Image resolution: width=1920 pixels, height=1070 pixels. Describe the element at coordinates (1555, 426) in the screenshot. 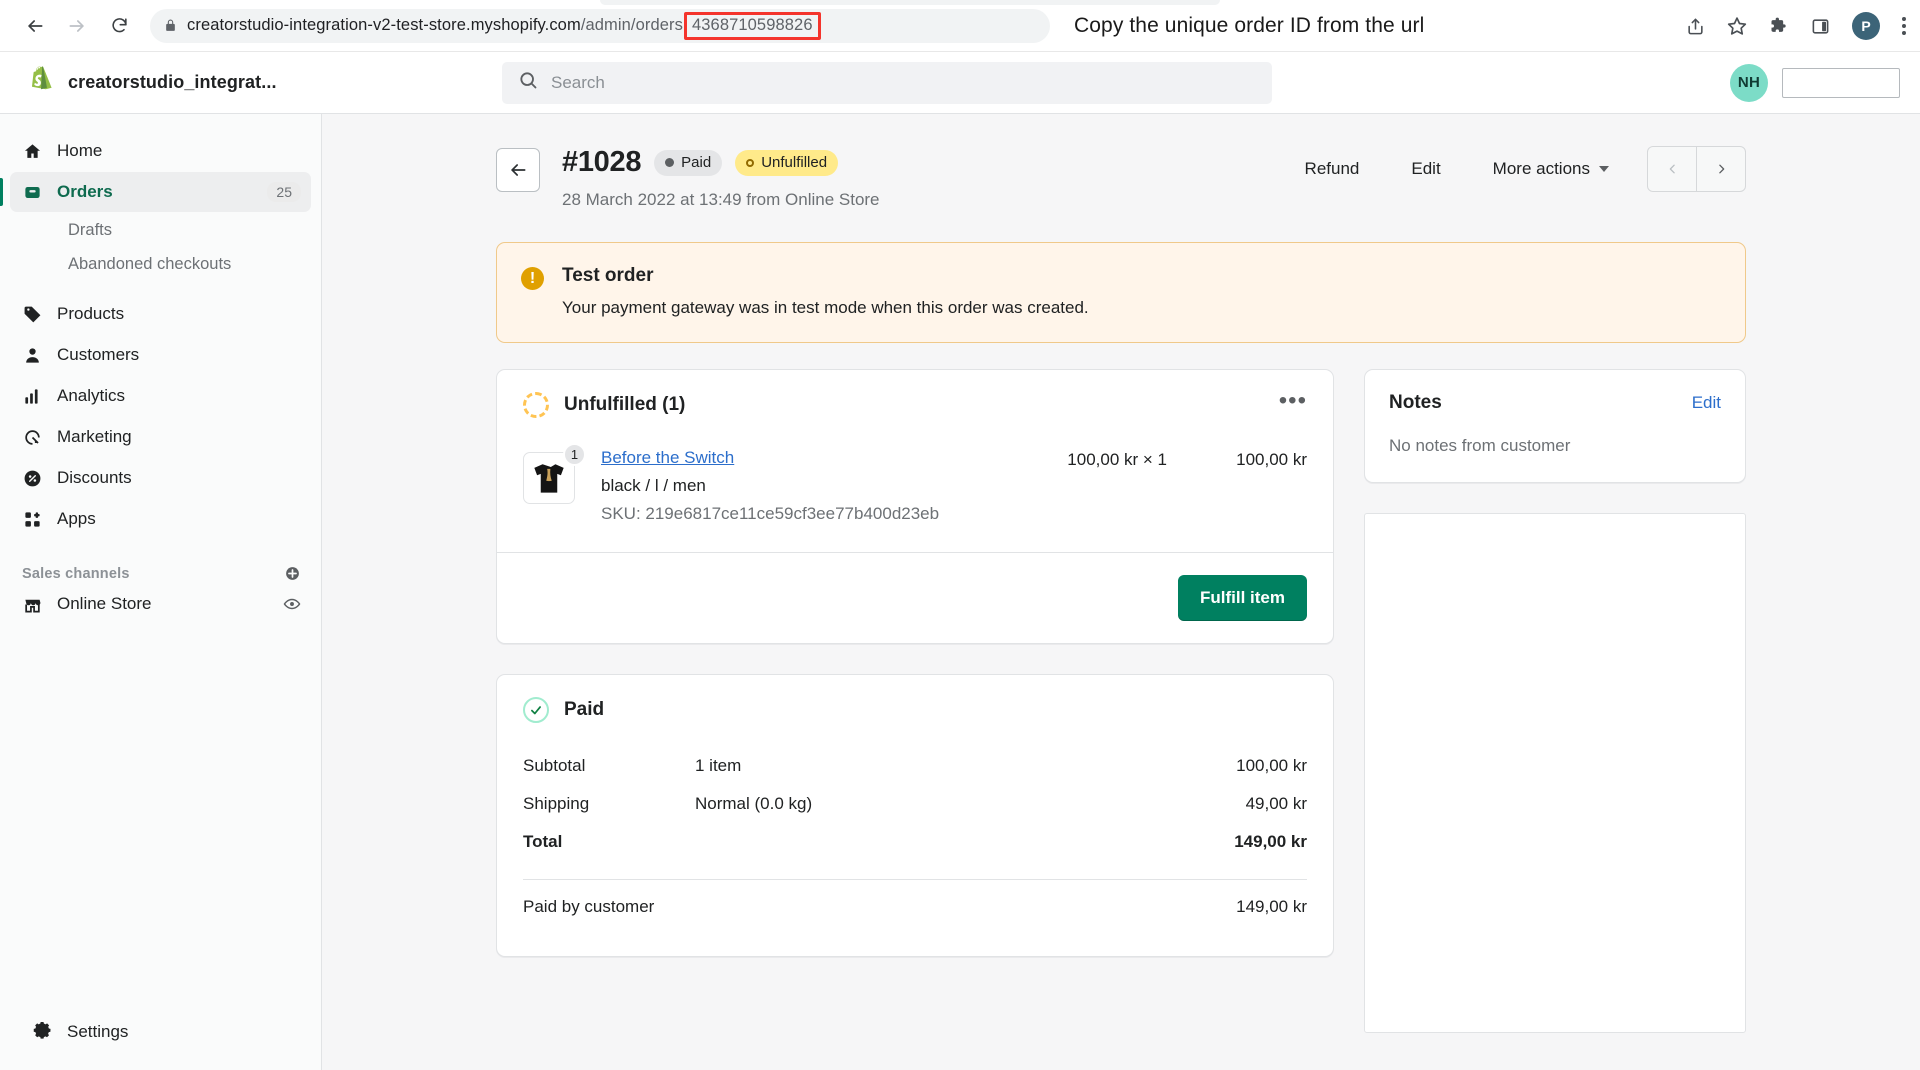

I see `notes-card: Notes Edit No notes from customer` at that location.